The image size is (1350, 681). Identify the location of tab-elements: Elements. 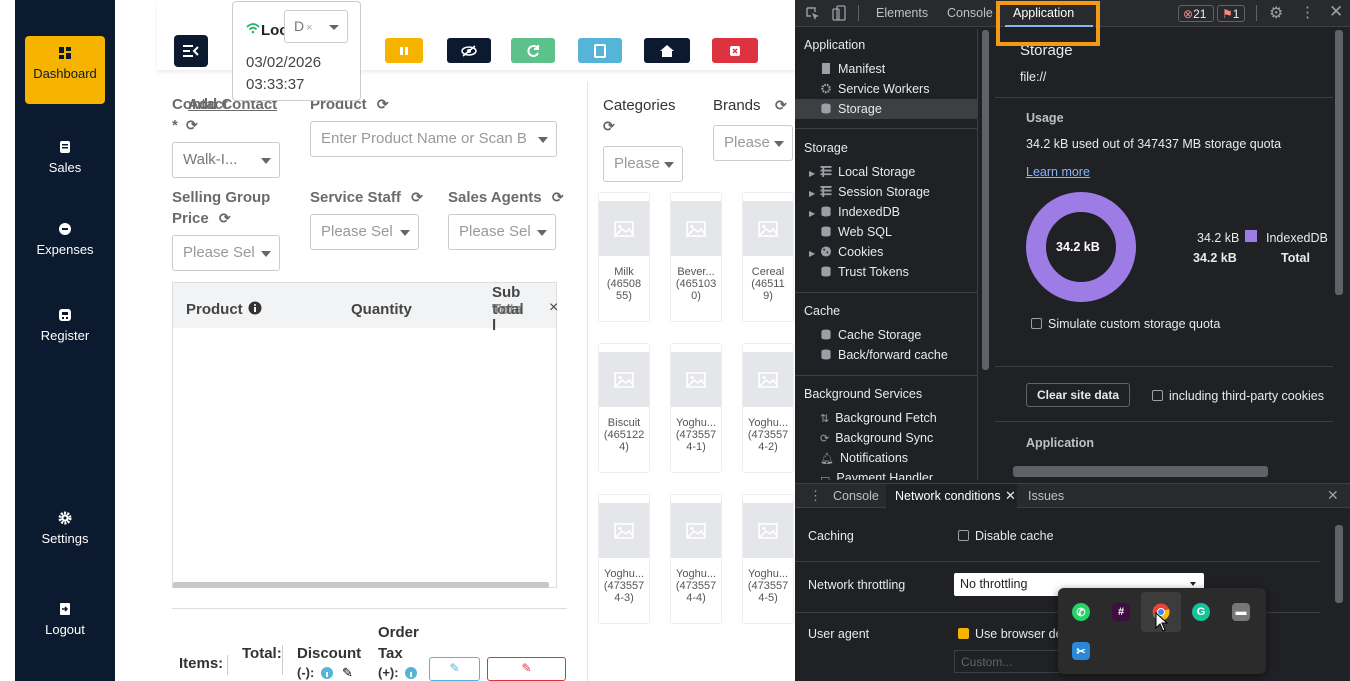
(902, 13).